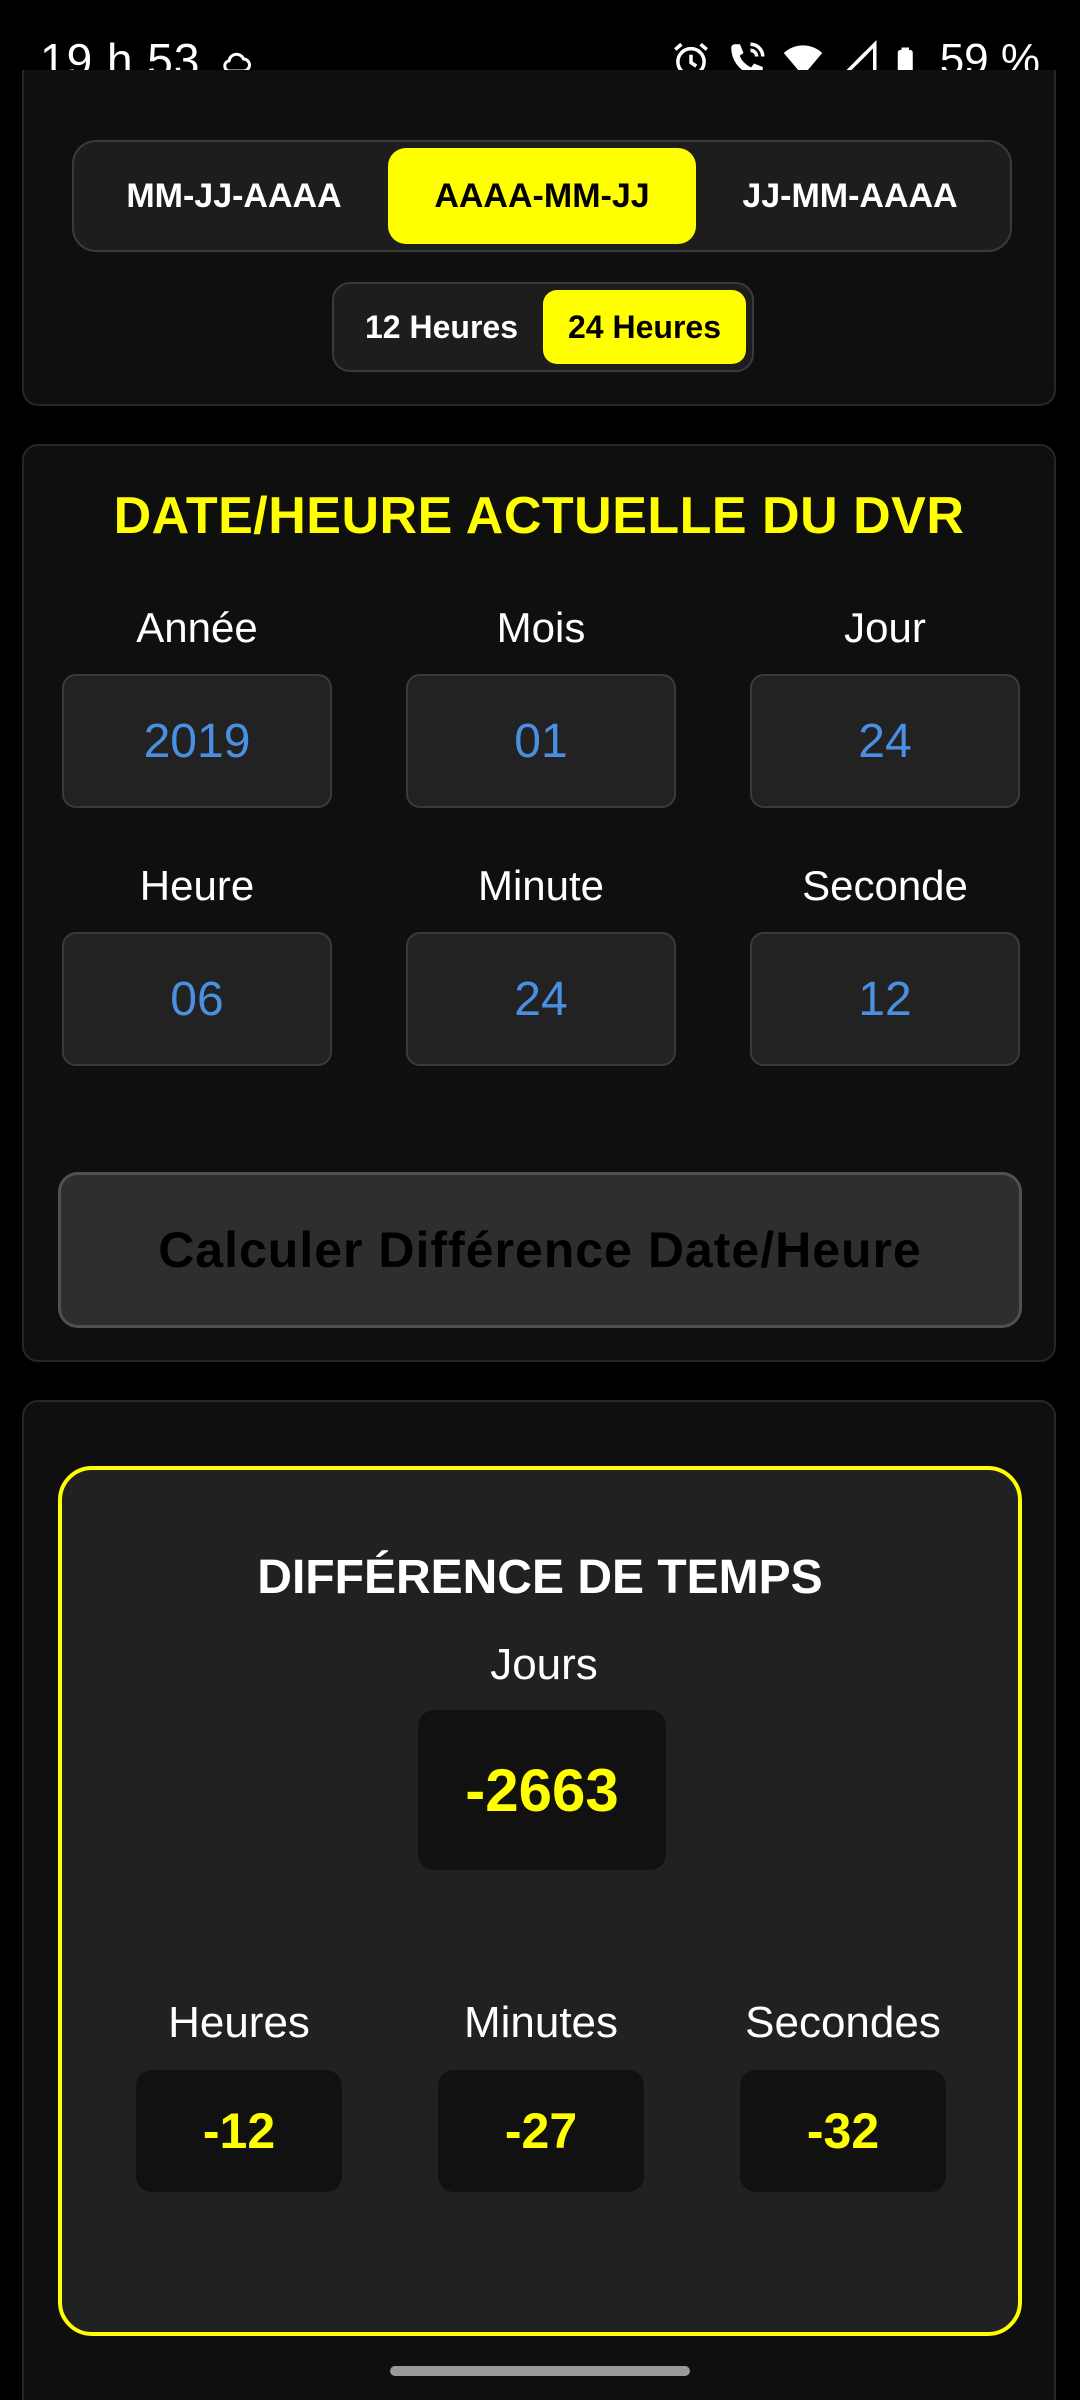 The image size is (1080, 2400). I want to click on day-input: 24, so click(885, 741).